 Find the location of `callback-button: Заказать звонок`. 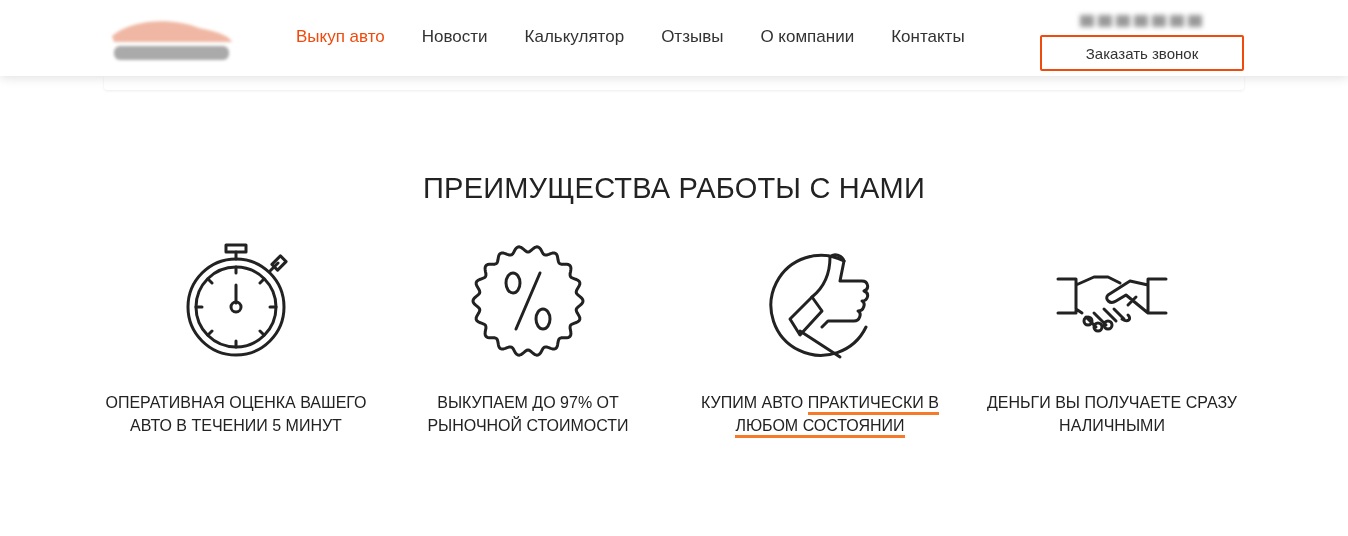

callback-button: Заказать звонок is located at coordinates (1142, 53).